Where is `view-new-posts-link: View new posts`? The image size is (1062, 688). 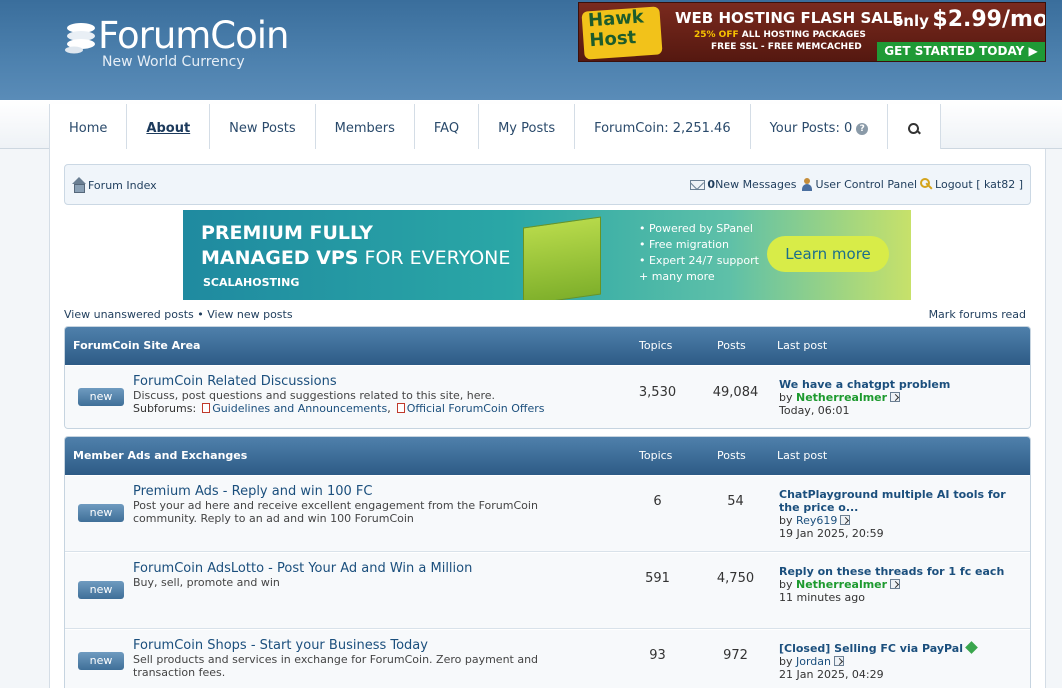 view-new-posts-link: View new posts is located at coordinates (249, 314).